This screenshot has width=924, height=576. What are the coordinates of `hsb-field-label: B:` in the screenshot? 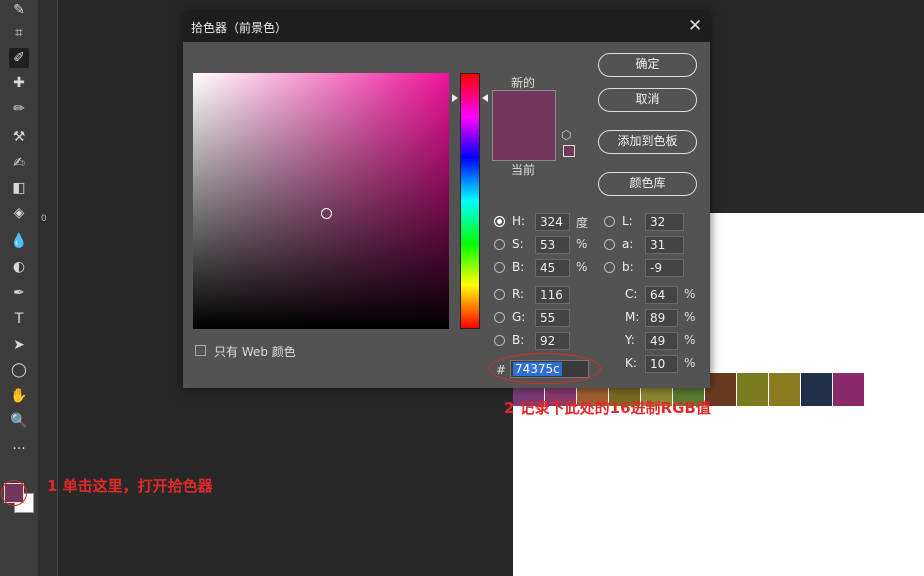 It's located at (518, 267).